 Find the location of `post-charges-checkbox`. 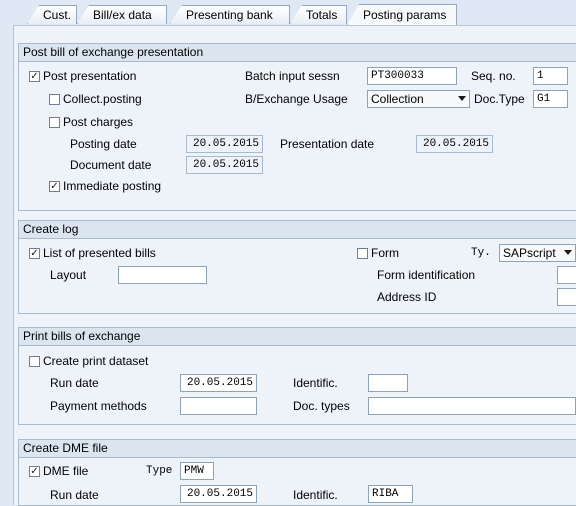

post-charges-checkbox is located at coordinates (54, 122).